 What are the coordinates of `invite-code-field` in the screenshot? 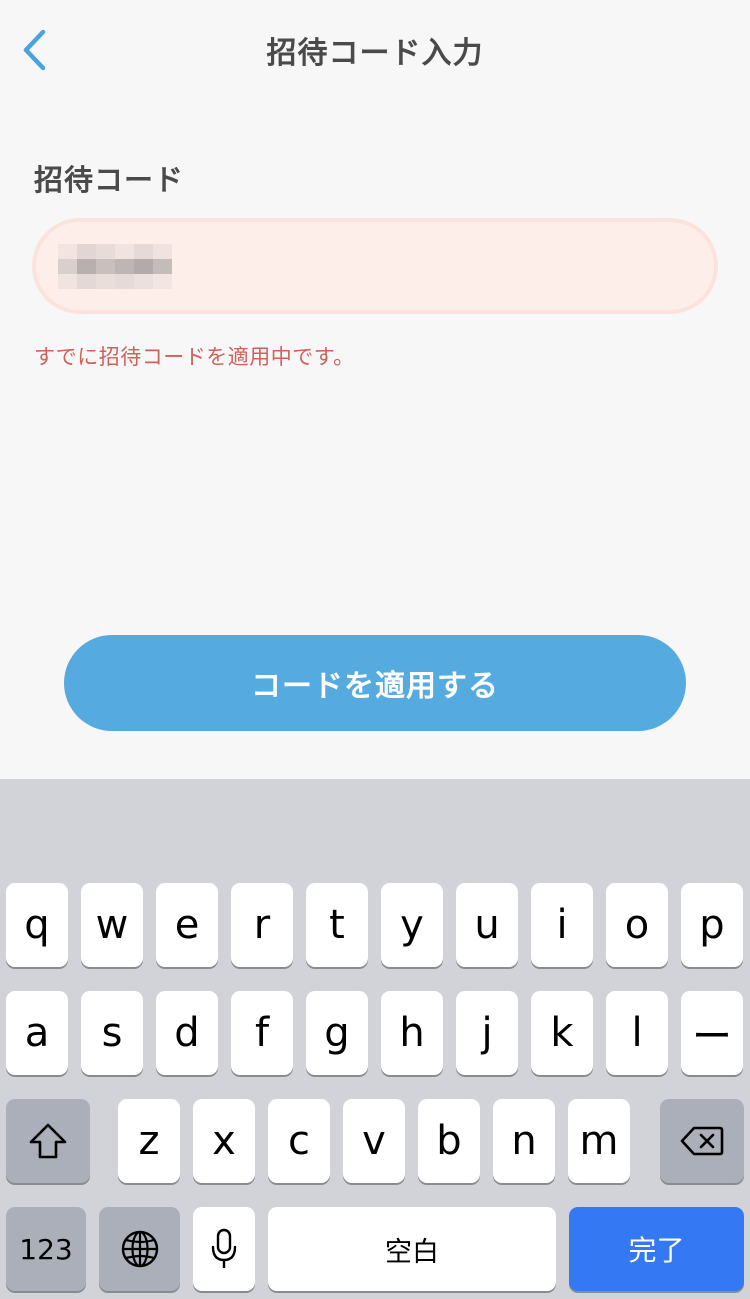 It's located at (375, 266).